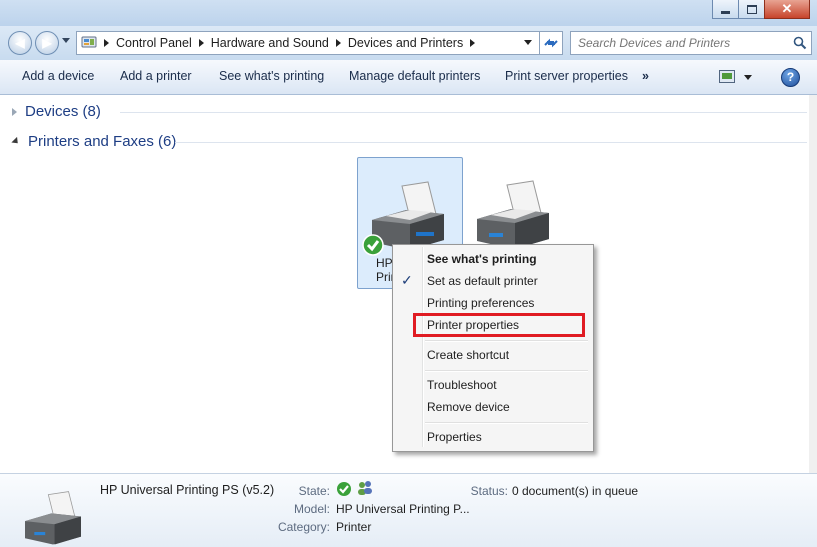 The image size is (817, 547). Describe the element at coordinates (303, 527) in the screenshot. I see `category-label: Category:` at that location.